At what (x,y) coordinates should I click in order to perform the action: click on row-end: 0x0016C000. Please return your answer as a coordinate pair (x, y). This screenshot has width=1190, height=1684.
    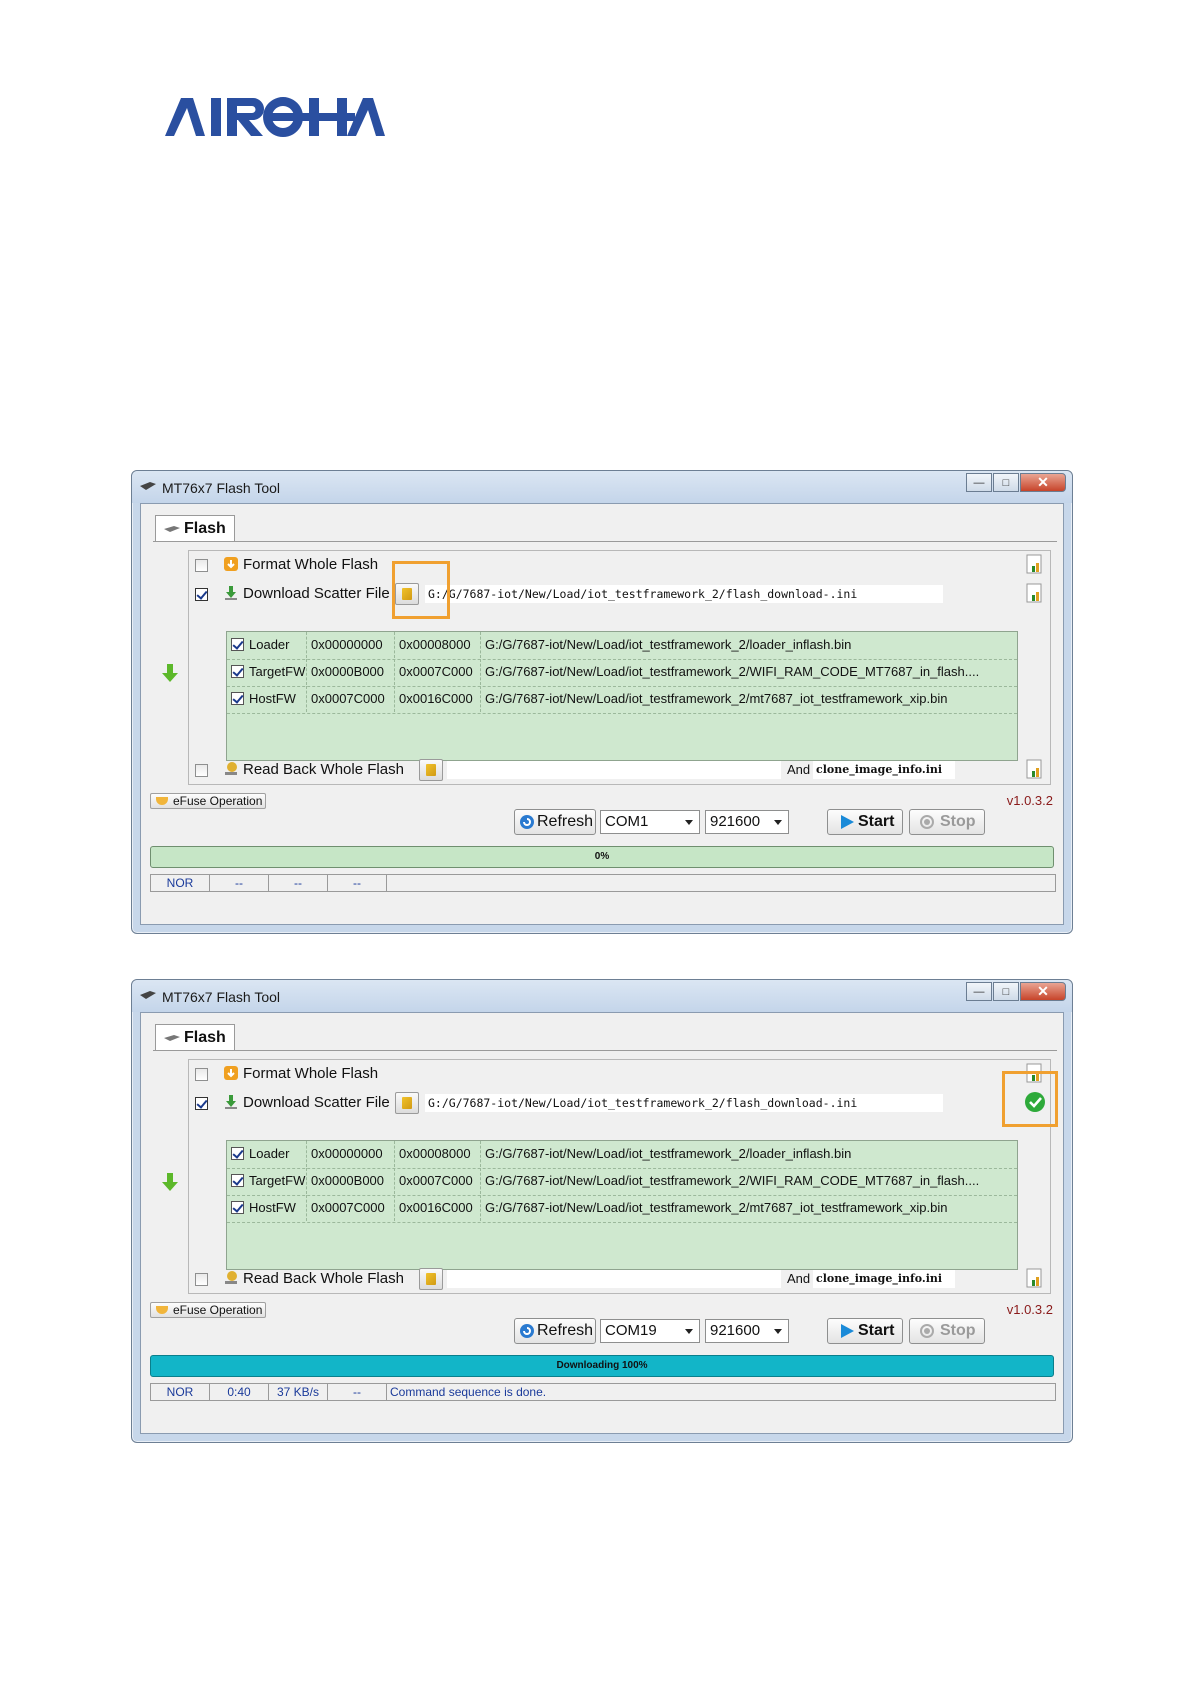
    Looking at the image, I should click on (438, 699).